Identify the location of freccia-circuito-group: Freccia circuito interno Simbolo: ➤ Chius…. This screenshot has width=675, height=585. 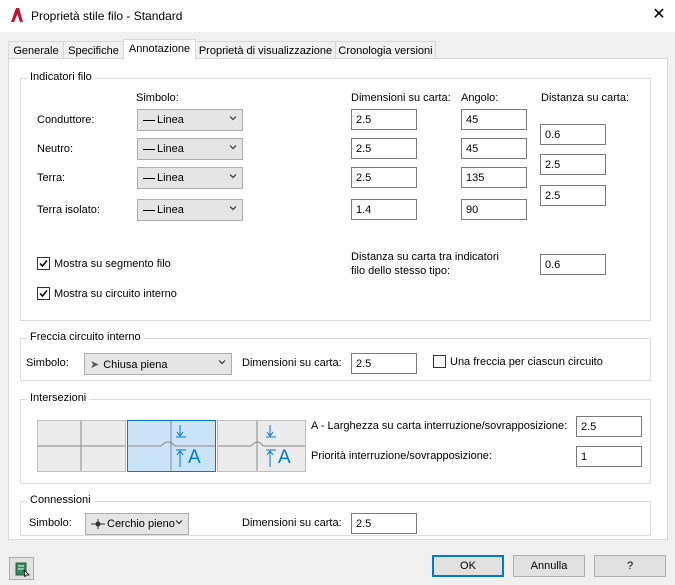
(335, 356).